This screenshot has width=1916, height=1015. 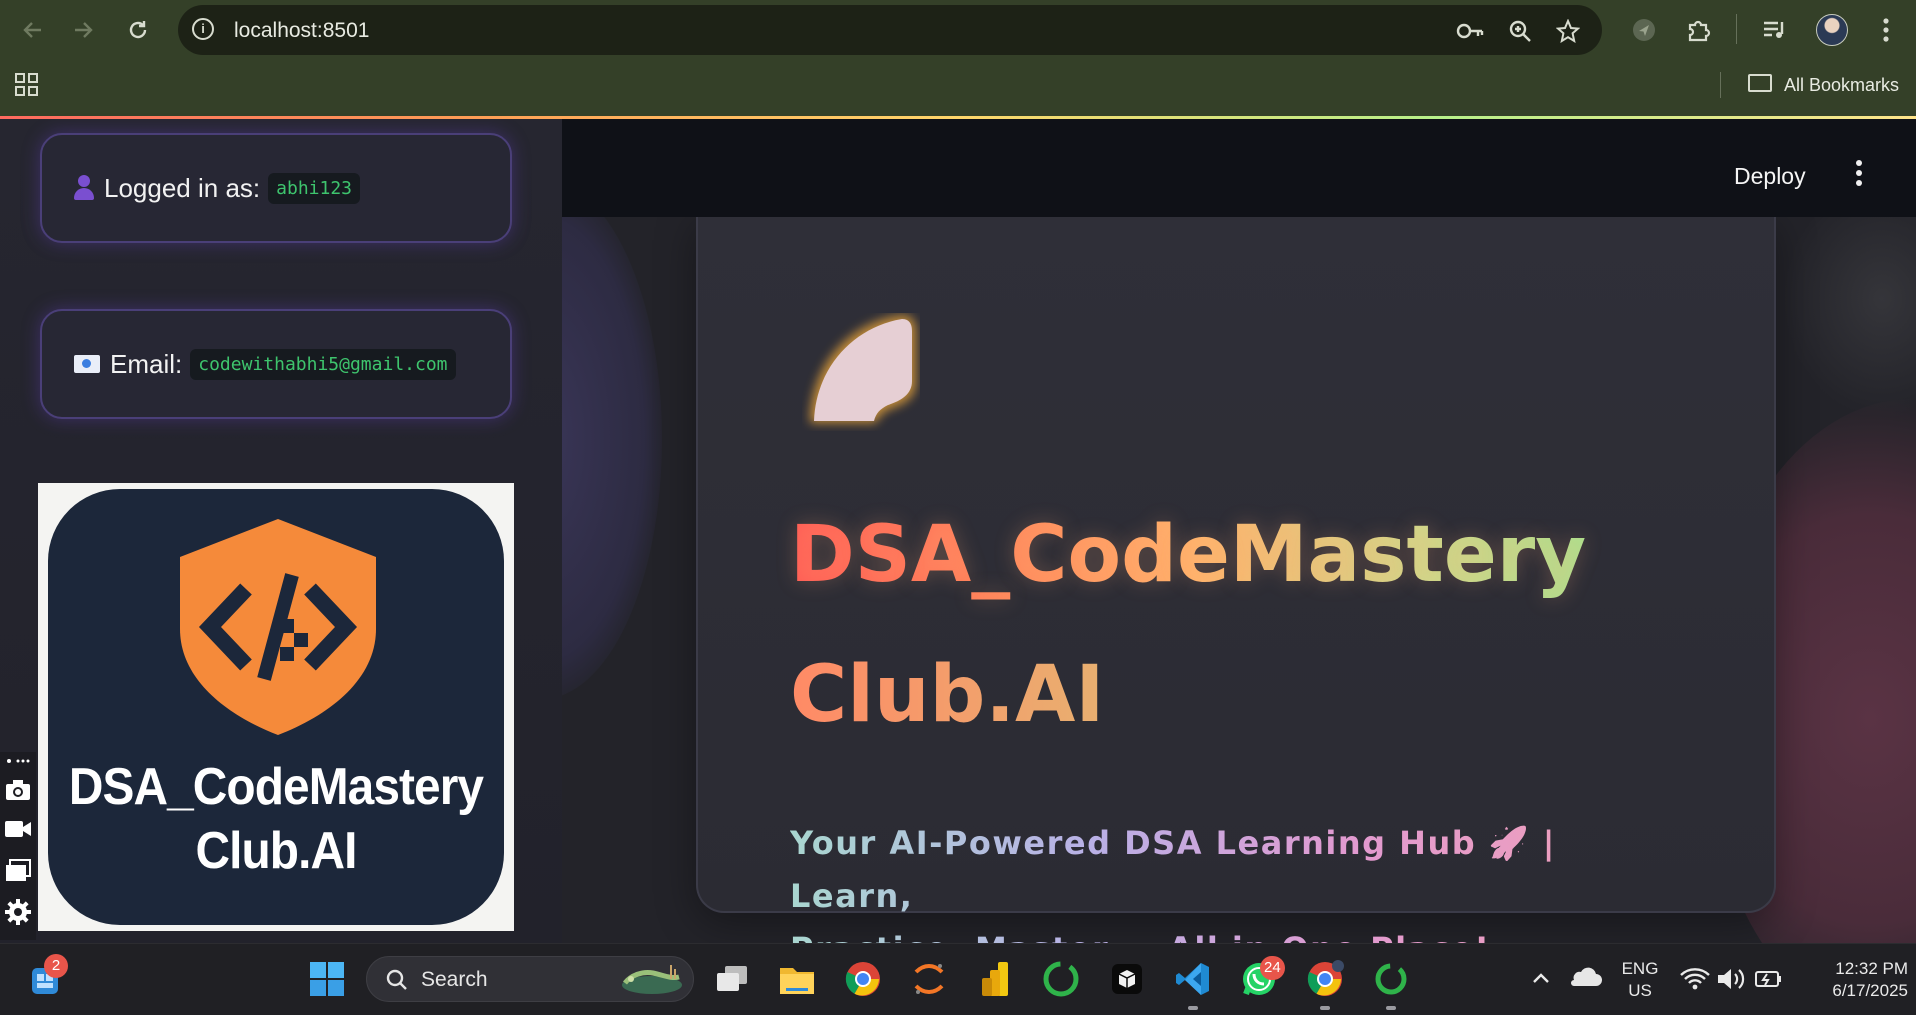 I want to click on background-glow, so click(x=612, y=439).